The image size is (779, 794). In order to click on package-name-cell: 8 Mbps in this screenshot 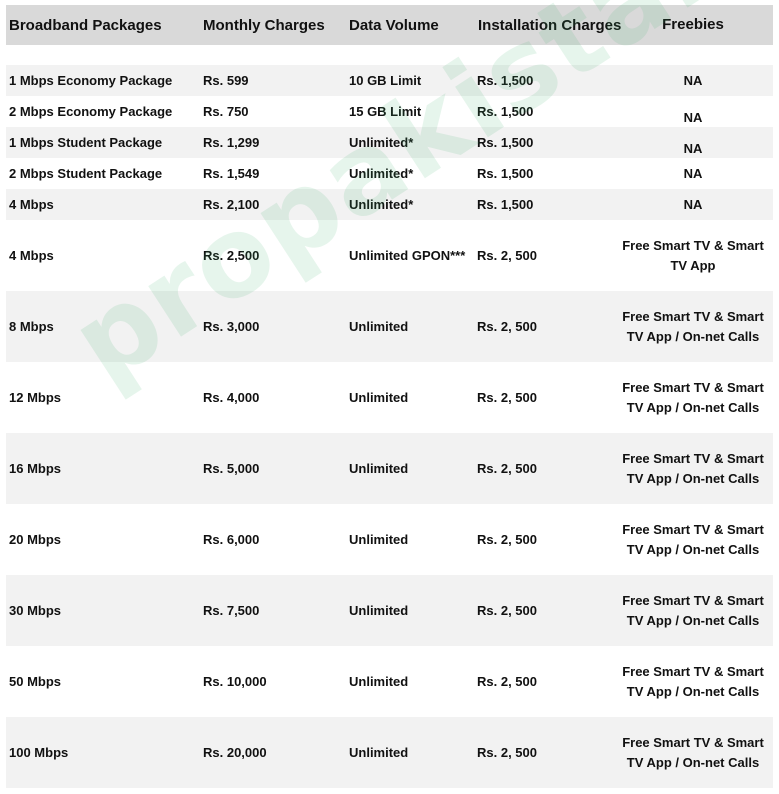, I will do `click(31, 326)`.